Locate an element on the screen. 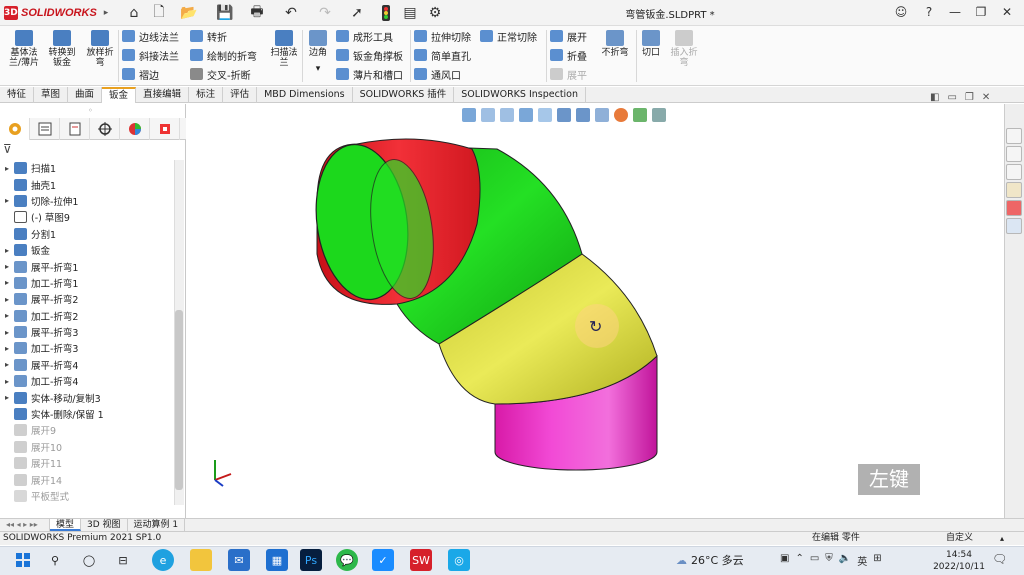 Image resolution: width=1024 pixels, height=575 pixels. save-icon: 💾 is located at coordinates (225, 13).